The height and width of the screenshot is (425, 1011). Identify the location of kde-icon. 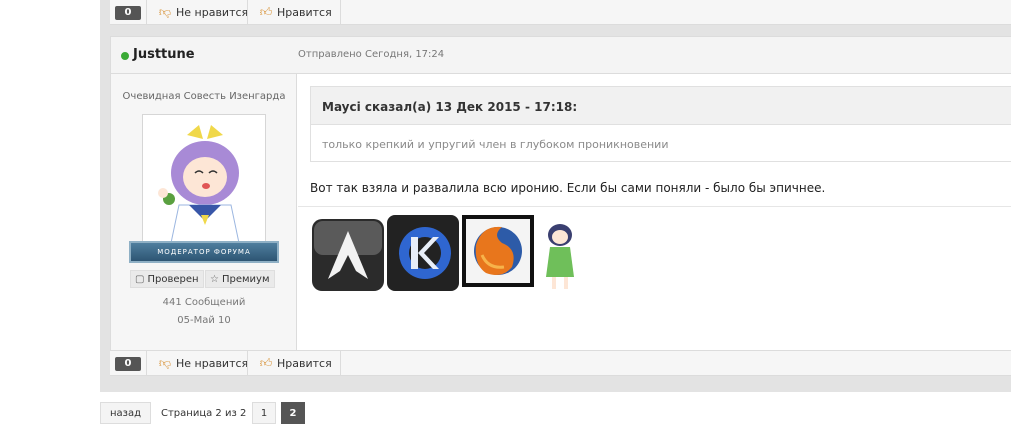
(423, 254).